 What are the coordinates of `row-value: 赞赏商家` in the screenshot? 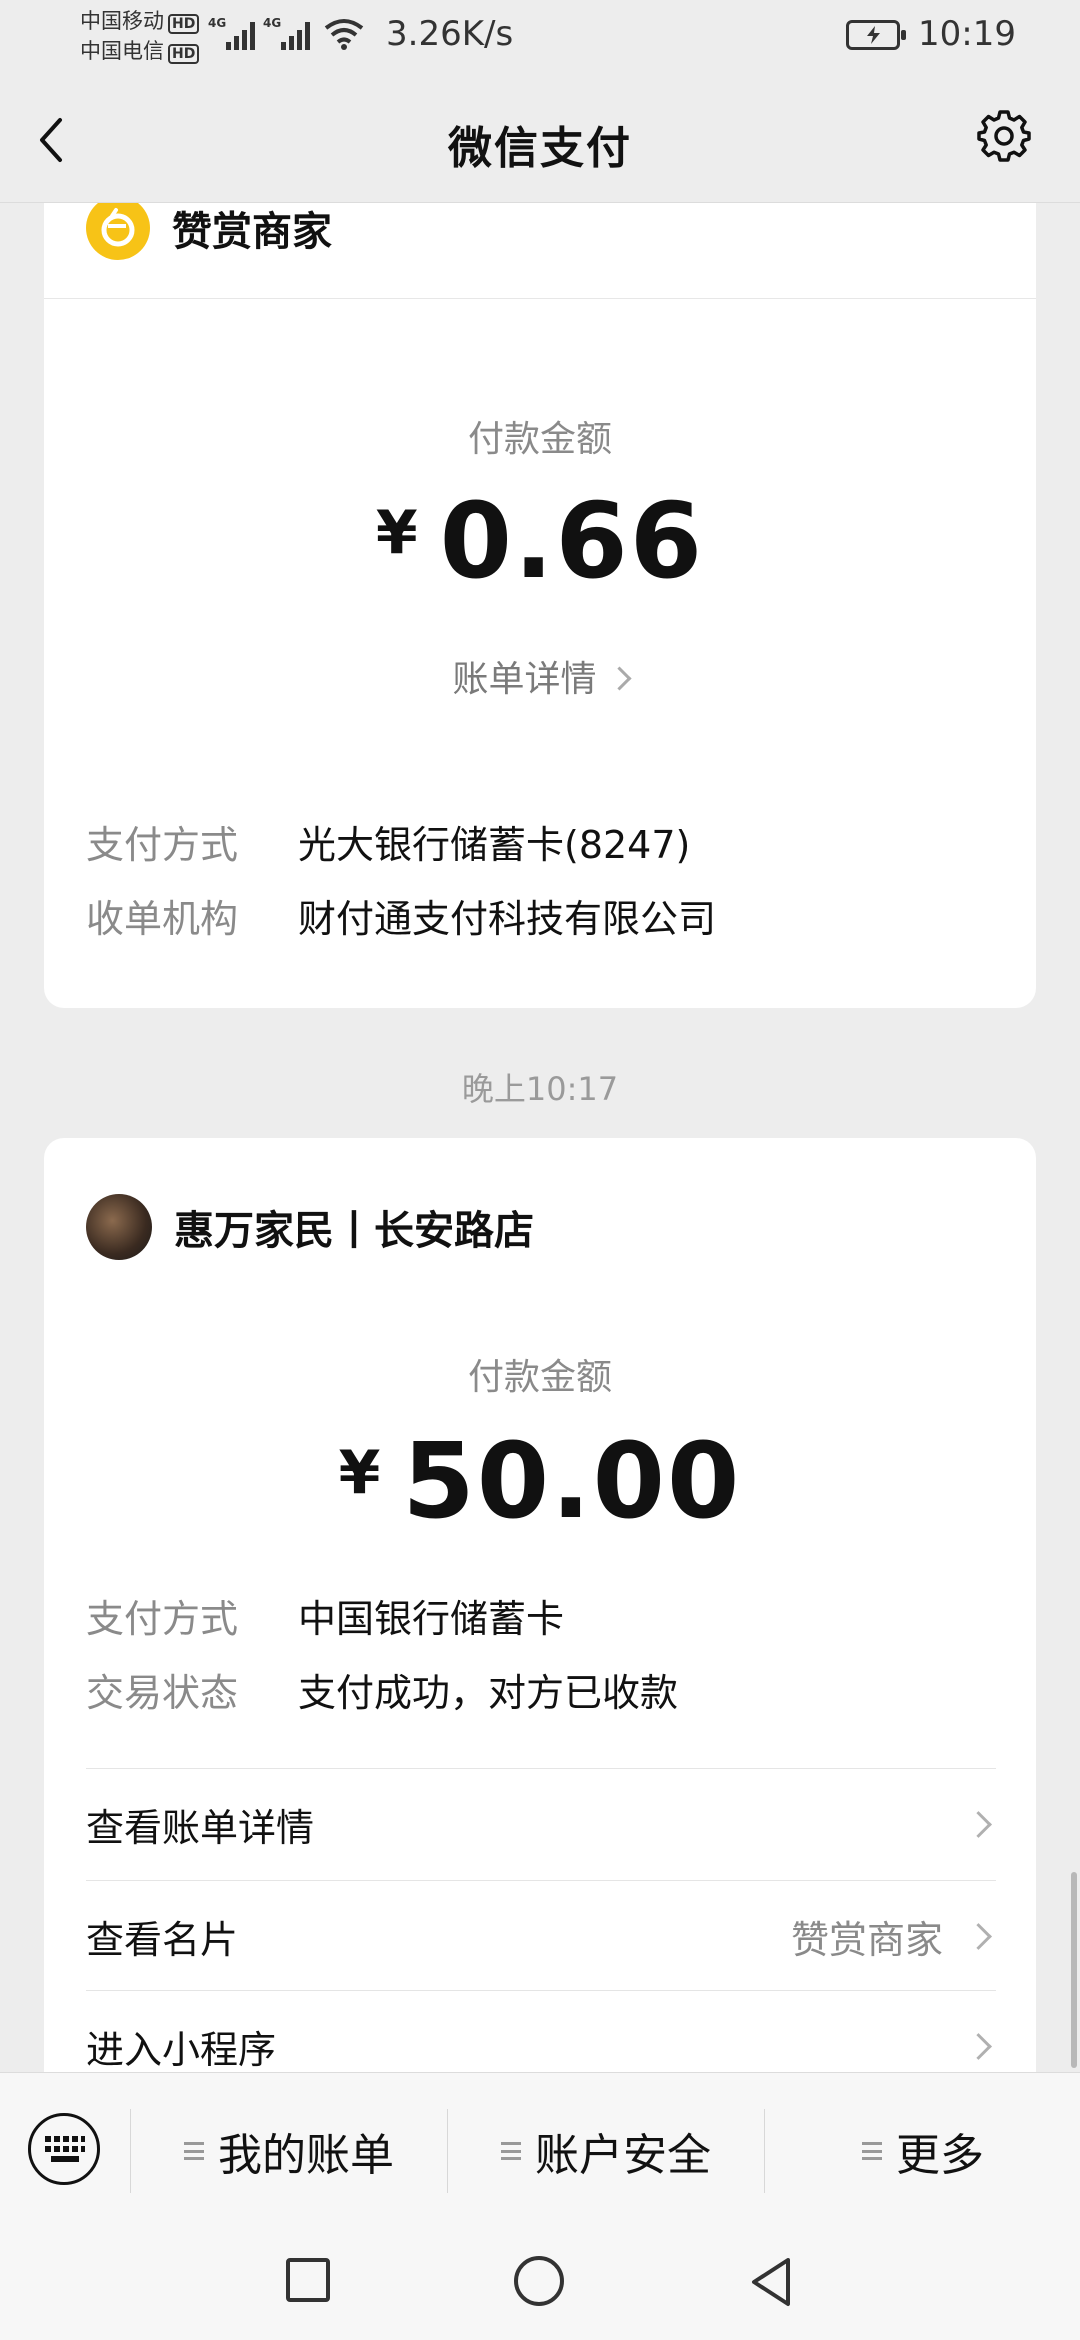 It's located at (866, 1939).